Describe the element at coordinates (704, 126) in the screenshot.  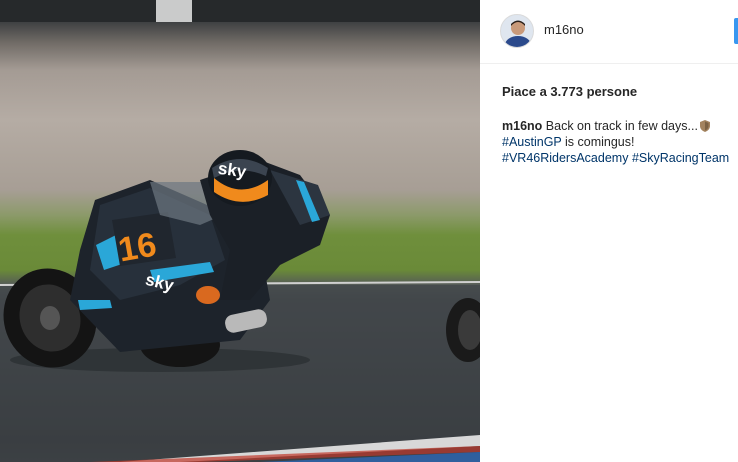
I see `shield-icon` at that location.